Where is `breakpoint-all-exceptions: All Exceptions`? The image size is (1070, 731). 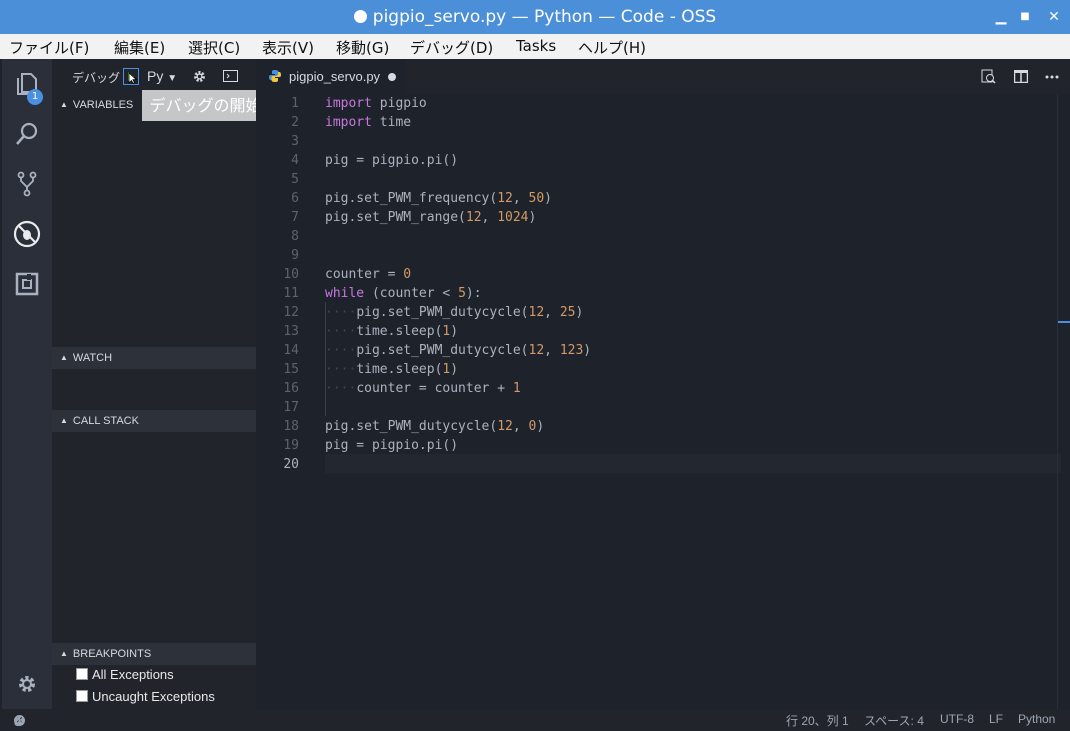
breakpoint-all-exceptions: All Exceptions is located at coordinates (125, 675).